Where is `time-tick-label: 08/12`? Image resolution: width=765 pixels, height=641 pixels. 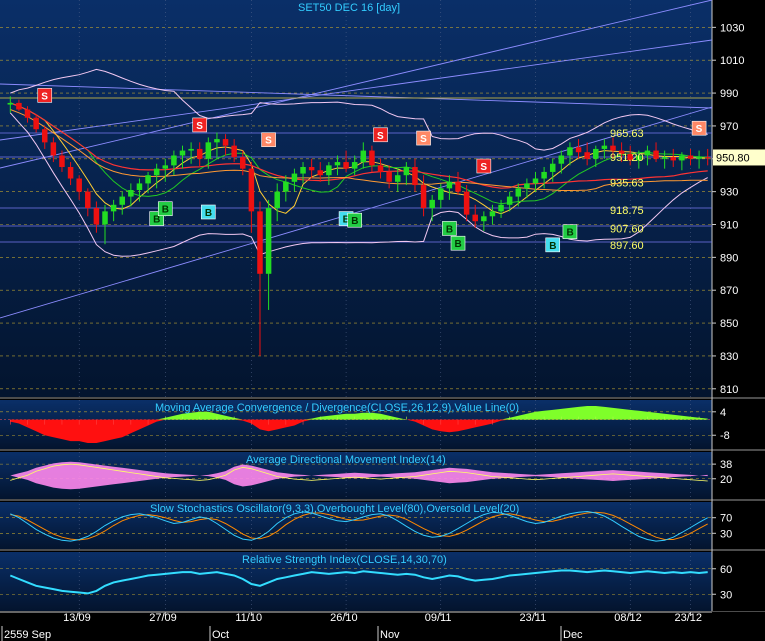 time-tick-label: 08/12 is located at coordinates (628, 618).